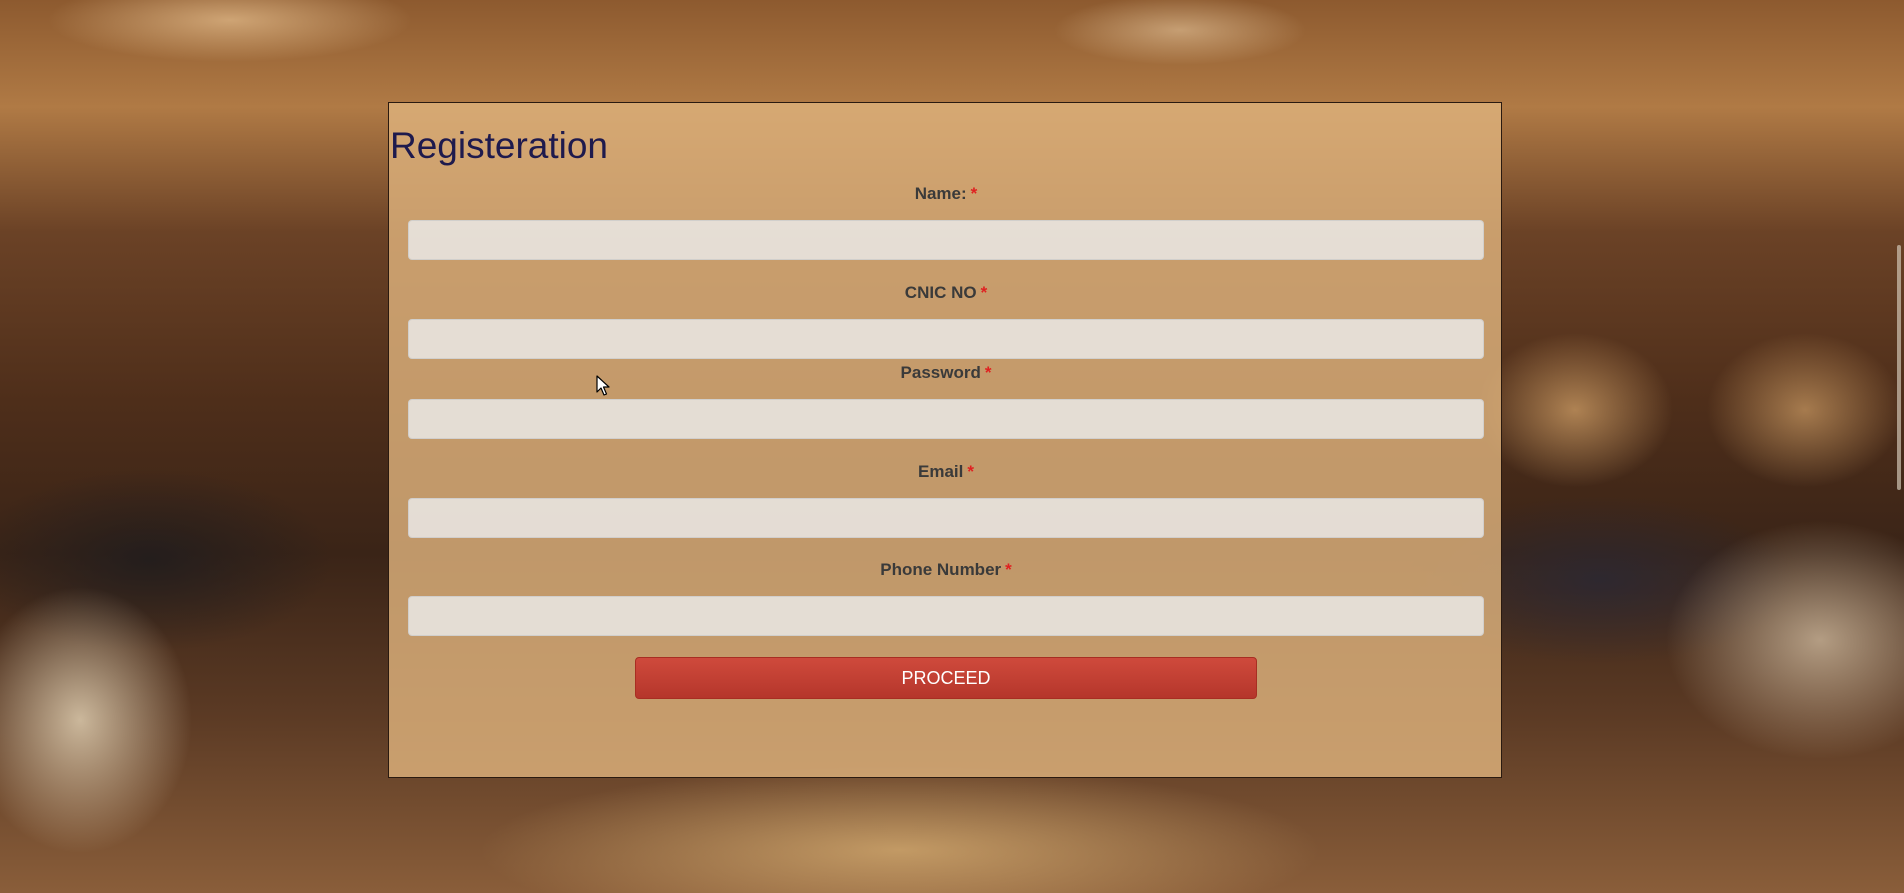 This screenshot has width=1904, height=893. What do you see at coordinates (946, 616) in the screenshot?
I see `phone-input` at bounding box center [946, 616].